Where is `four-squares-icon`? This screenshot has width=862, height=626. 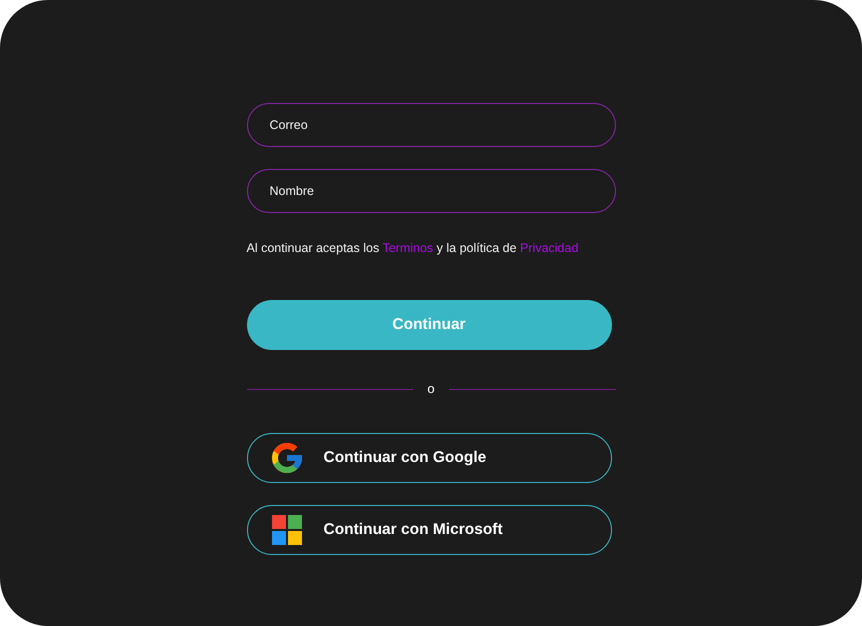 four-squares-icon is located at coordinates (287, 530).